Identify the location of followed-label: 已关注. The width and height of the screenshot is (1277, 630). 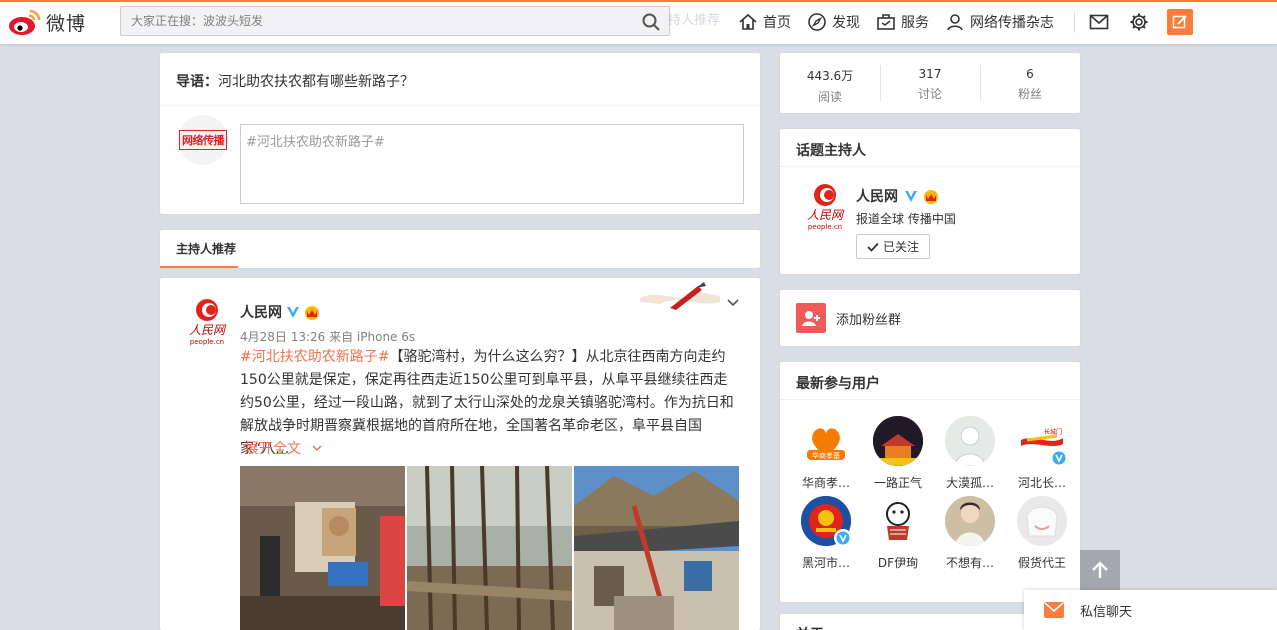
(900, 247).